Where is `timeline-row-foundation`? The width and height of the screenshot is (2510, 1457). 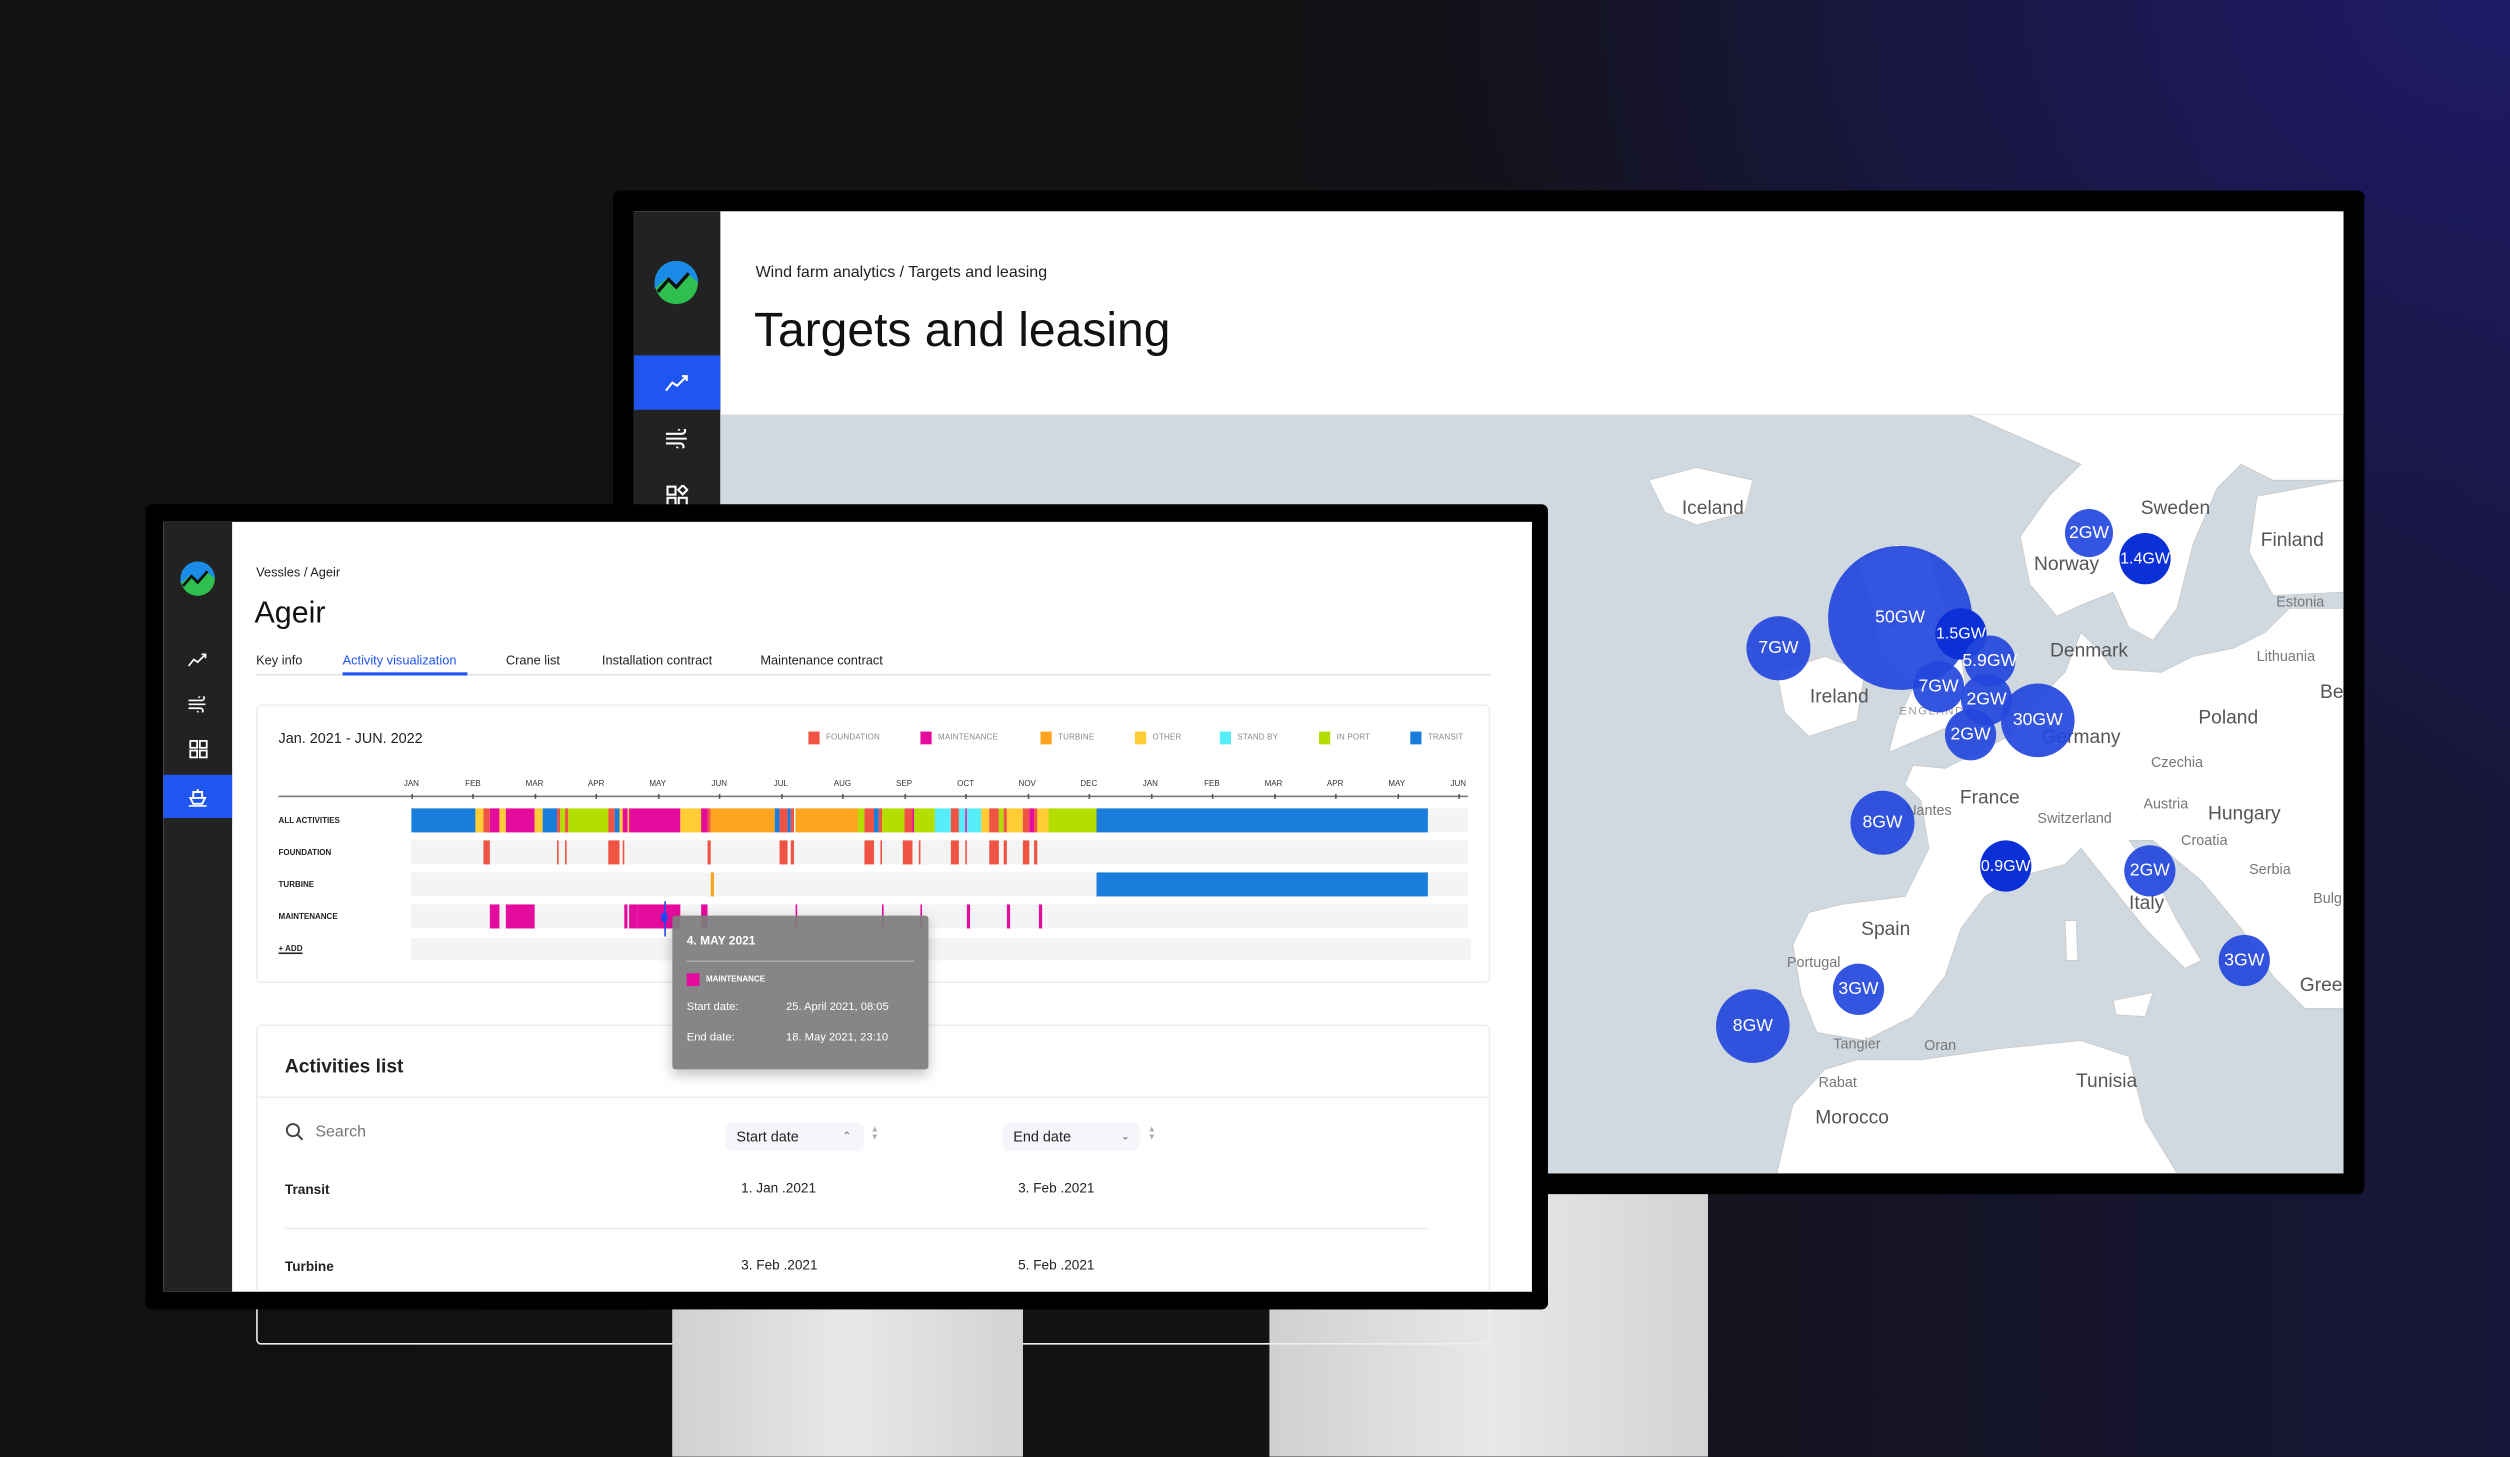 timeline-row-foundation is located at coordinates (939, 852).